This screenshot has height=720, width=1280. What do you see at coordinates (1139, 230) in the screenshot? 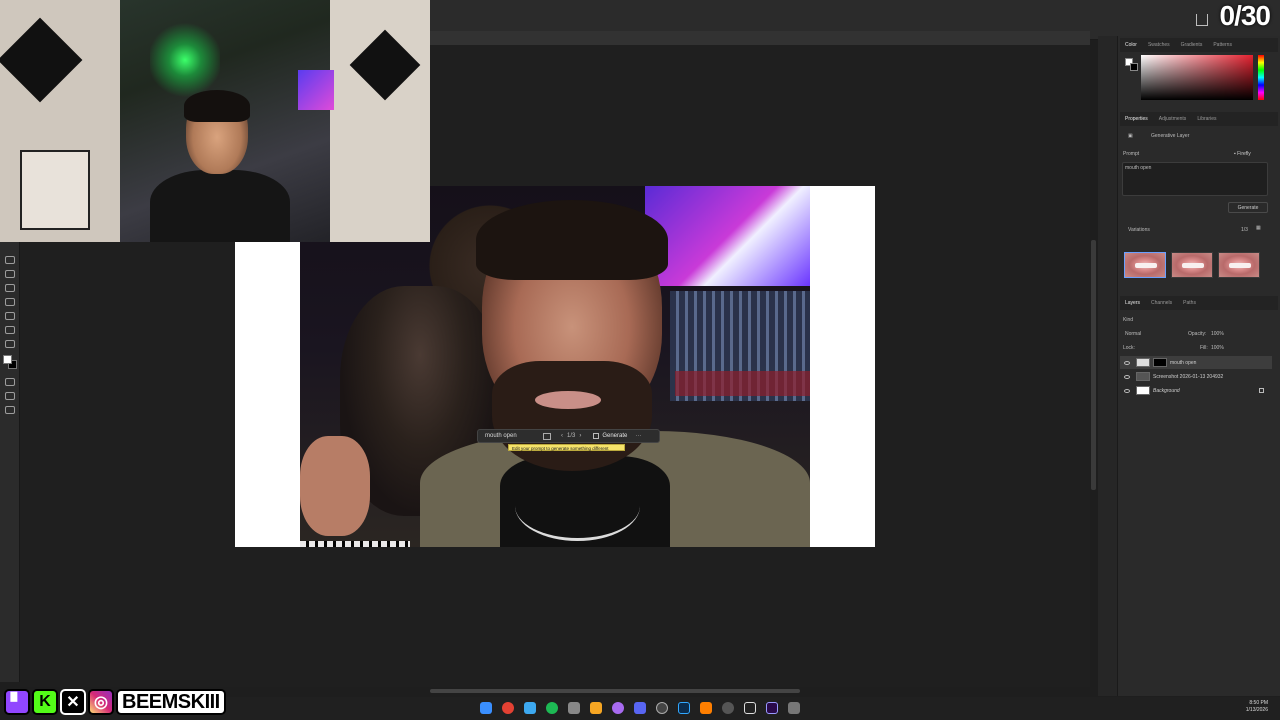
I see `variations-label: Variations` at bounding box center [1139, 230].